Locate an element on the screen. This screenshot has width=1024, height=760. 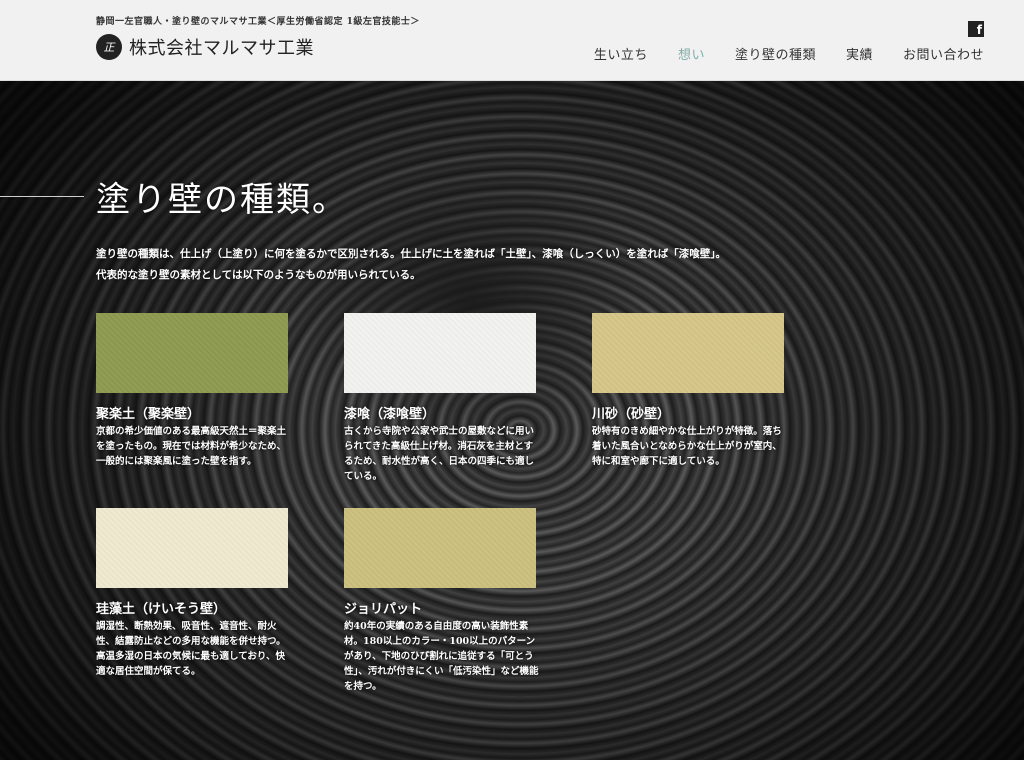
logo-mark-icon: 正 is located at coordinates (109, 47).